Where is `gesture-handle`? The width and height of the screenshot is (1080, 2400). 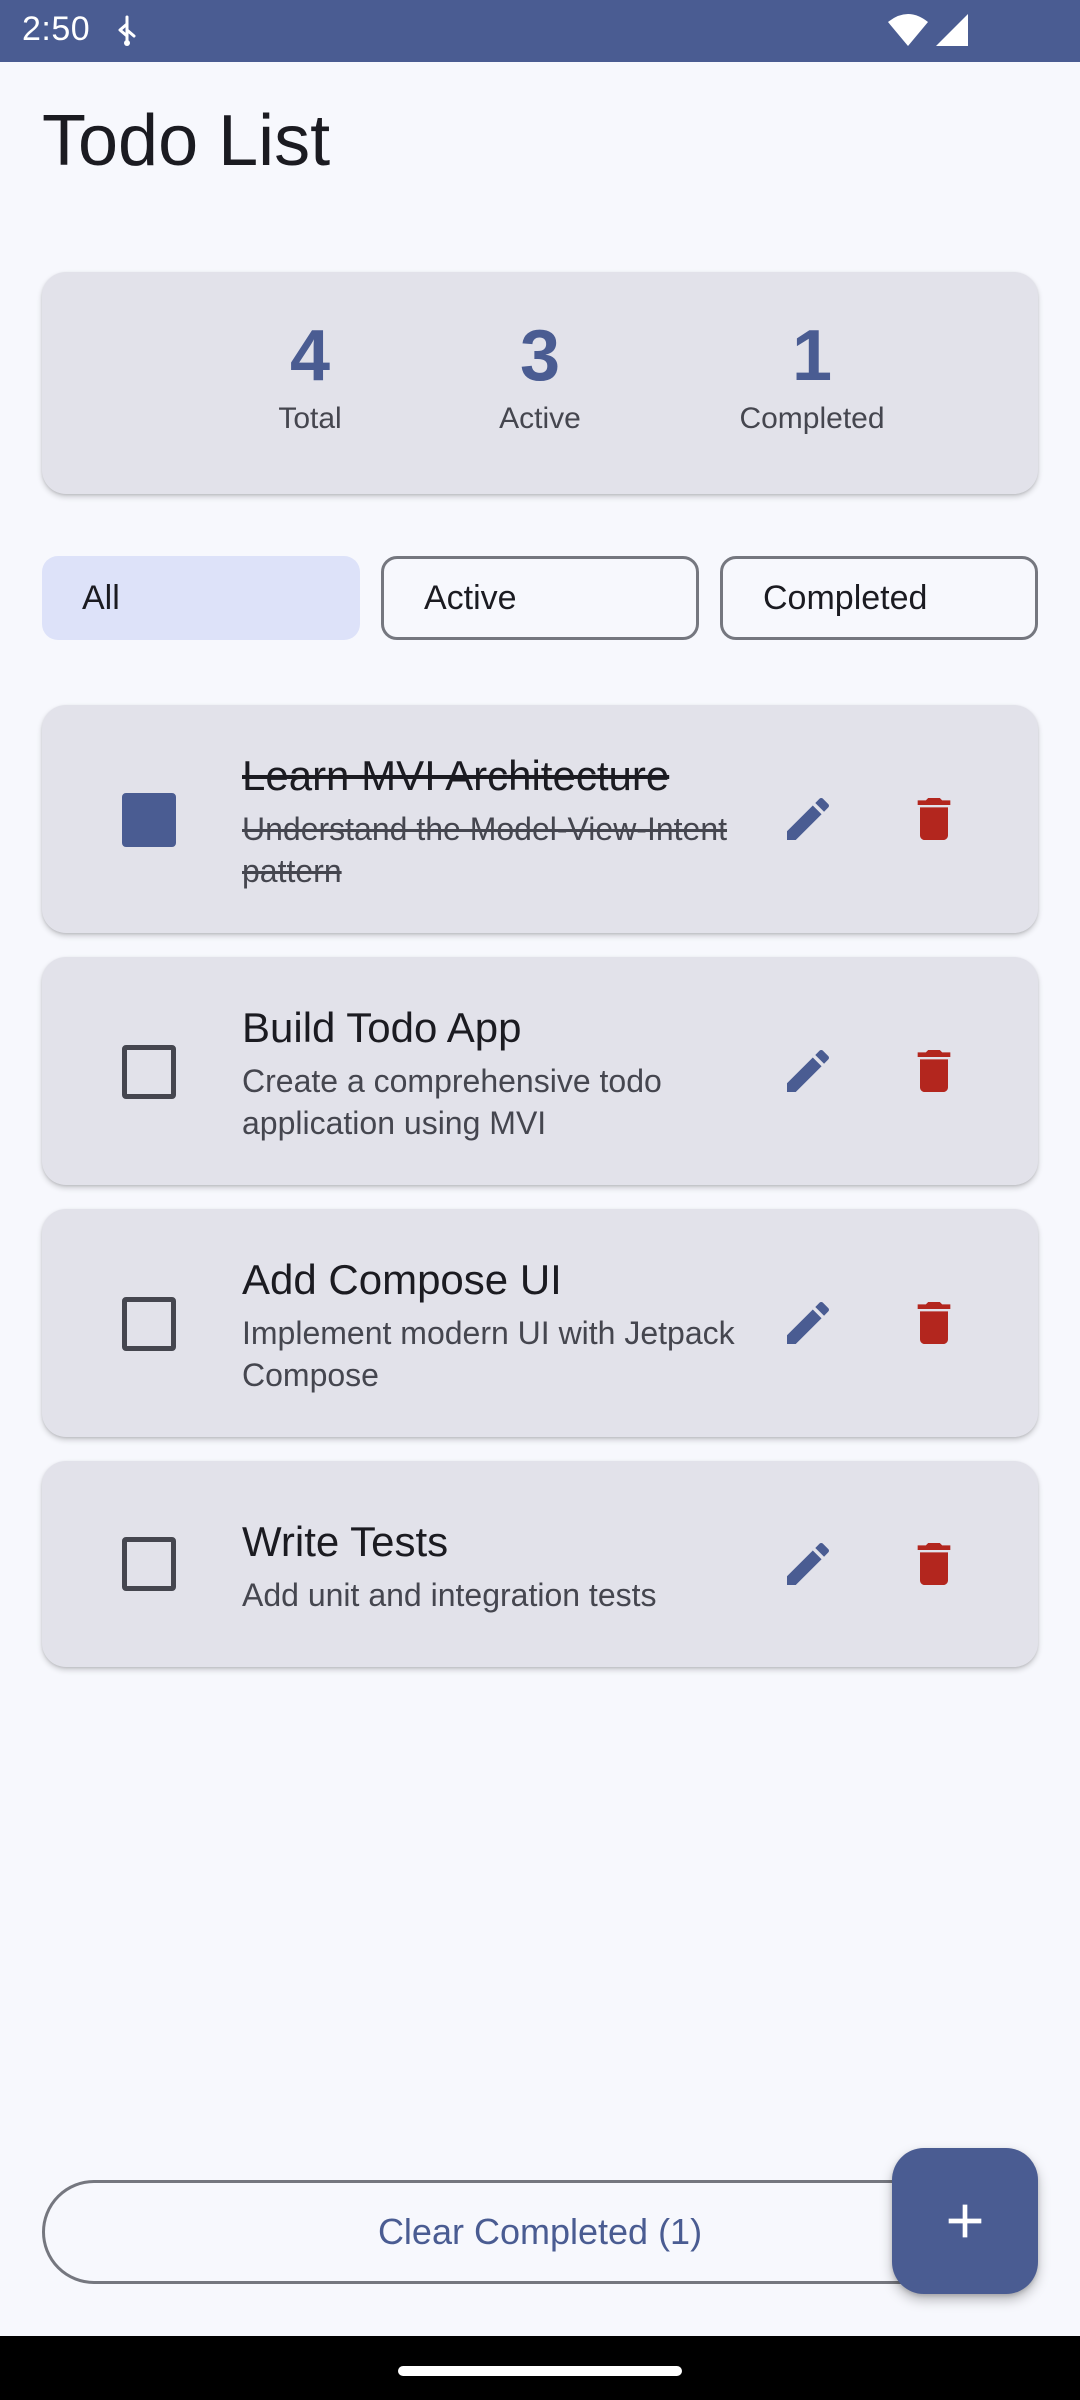
gesture-handle is located at coordinates (540, 2371).